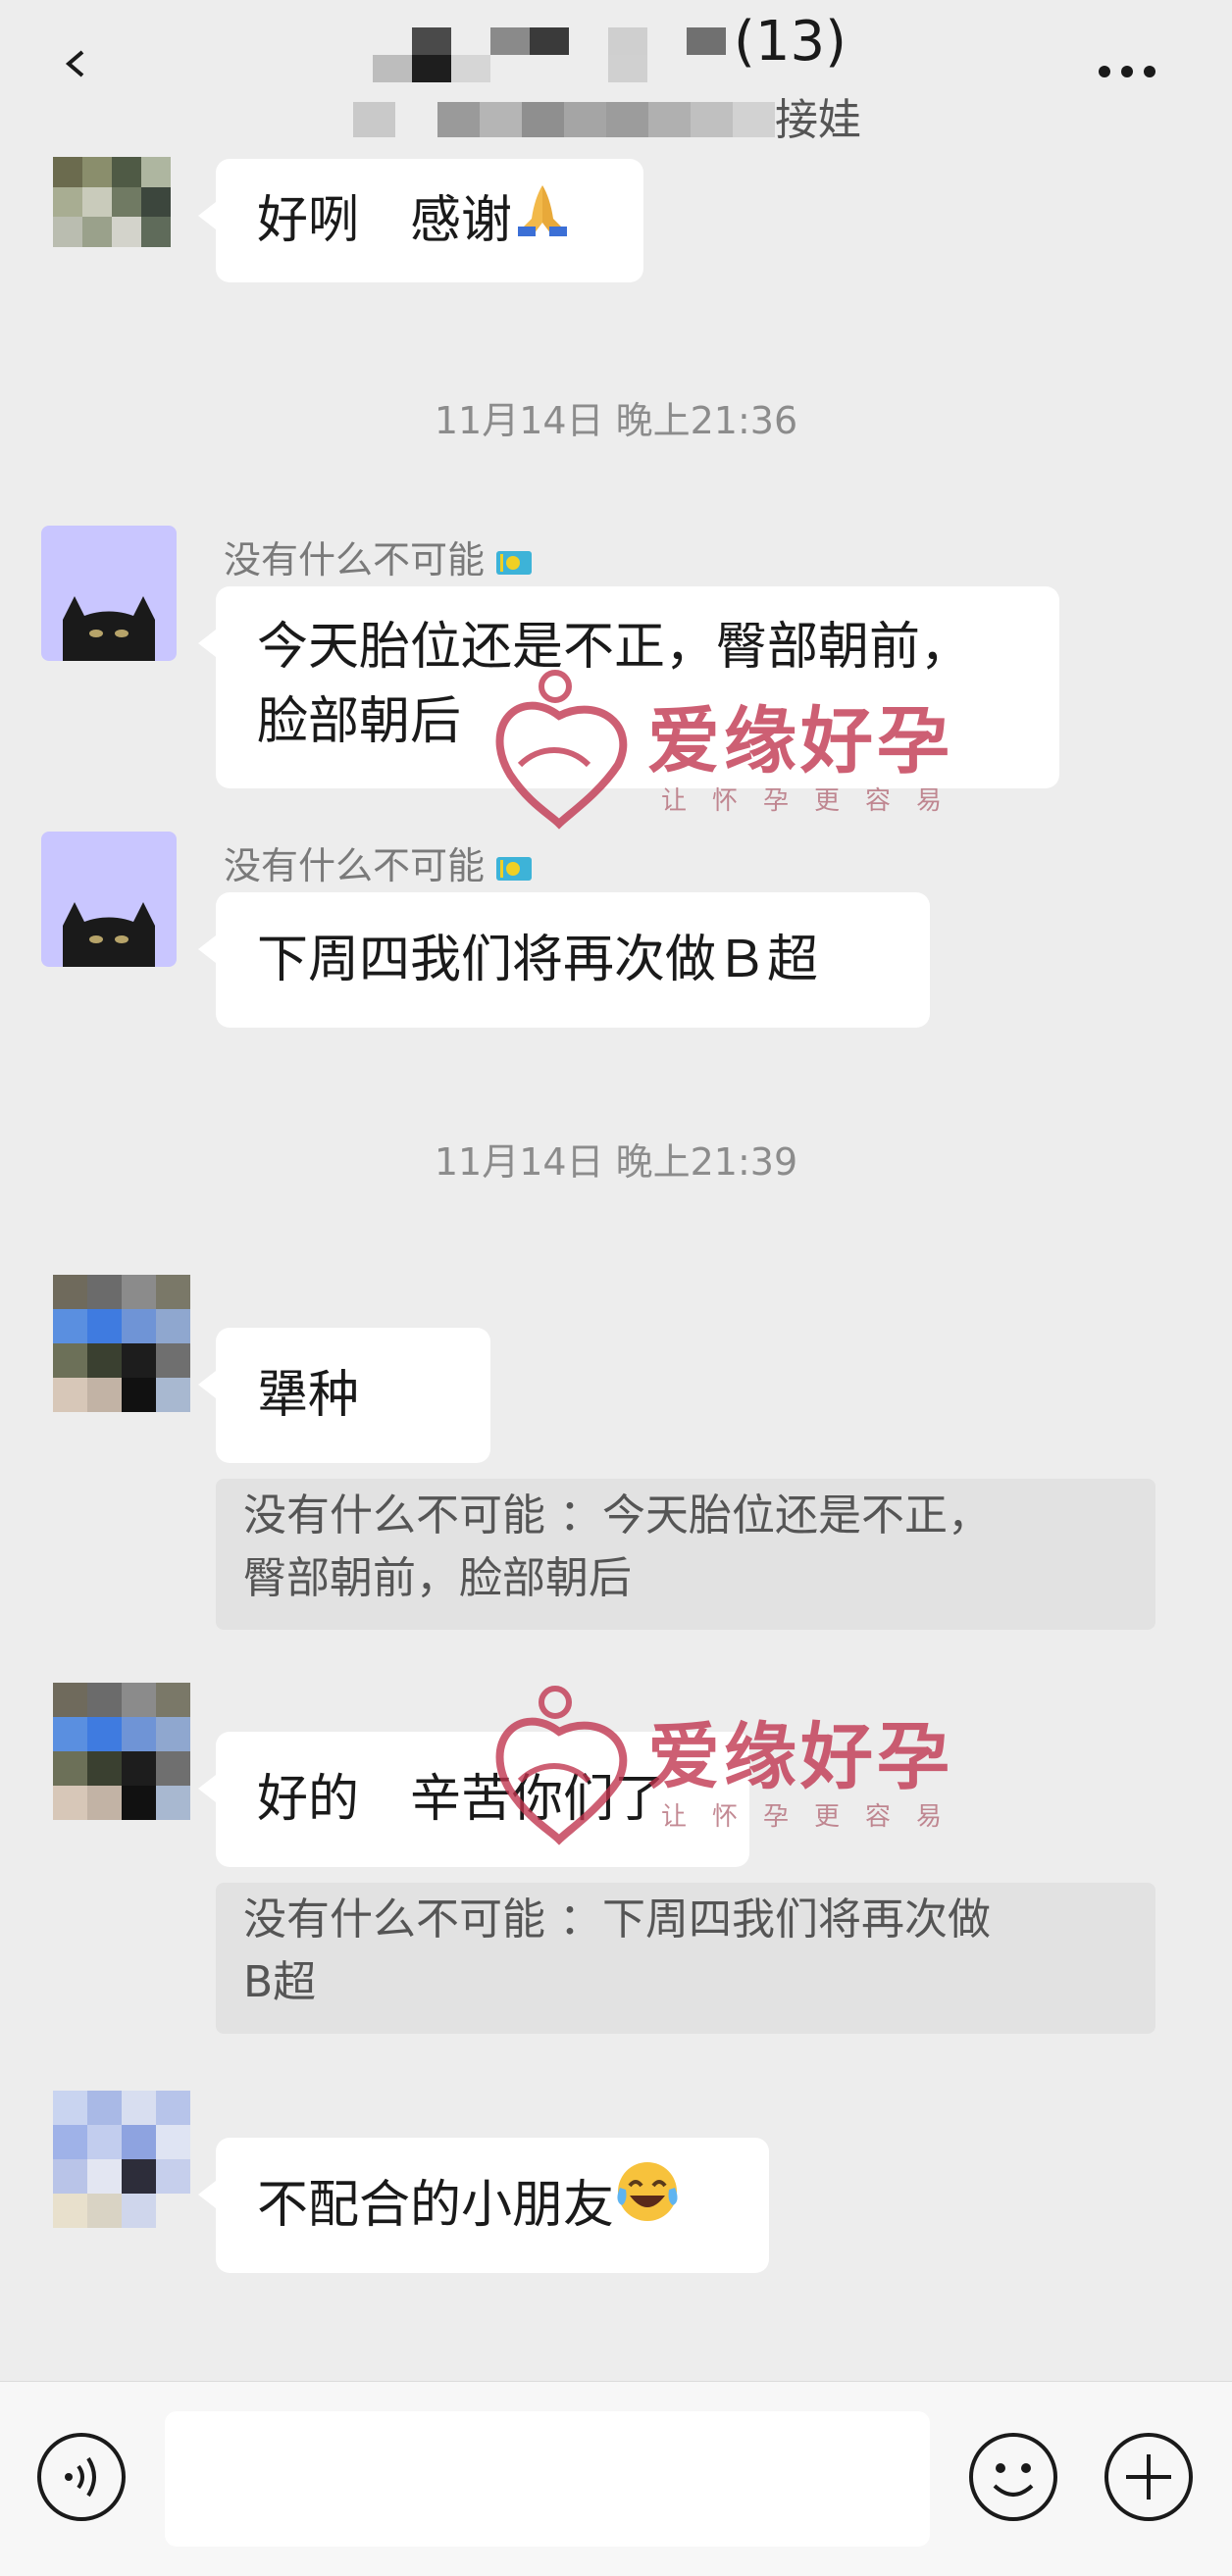 The width and height of the screenshot is (1232, 2576). What do you see at coordinates (538, 960) in the screenshot?
I see `message-text: 下周四我们将再次做Ｂ超` at bounding box center [538, 960].